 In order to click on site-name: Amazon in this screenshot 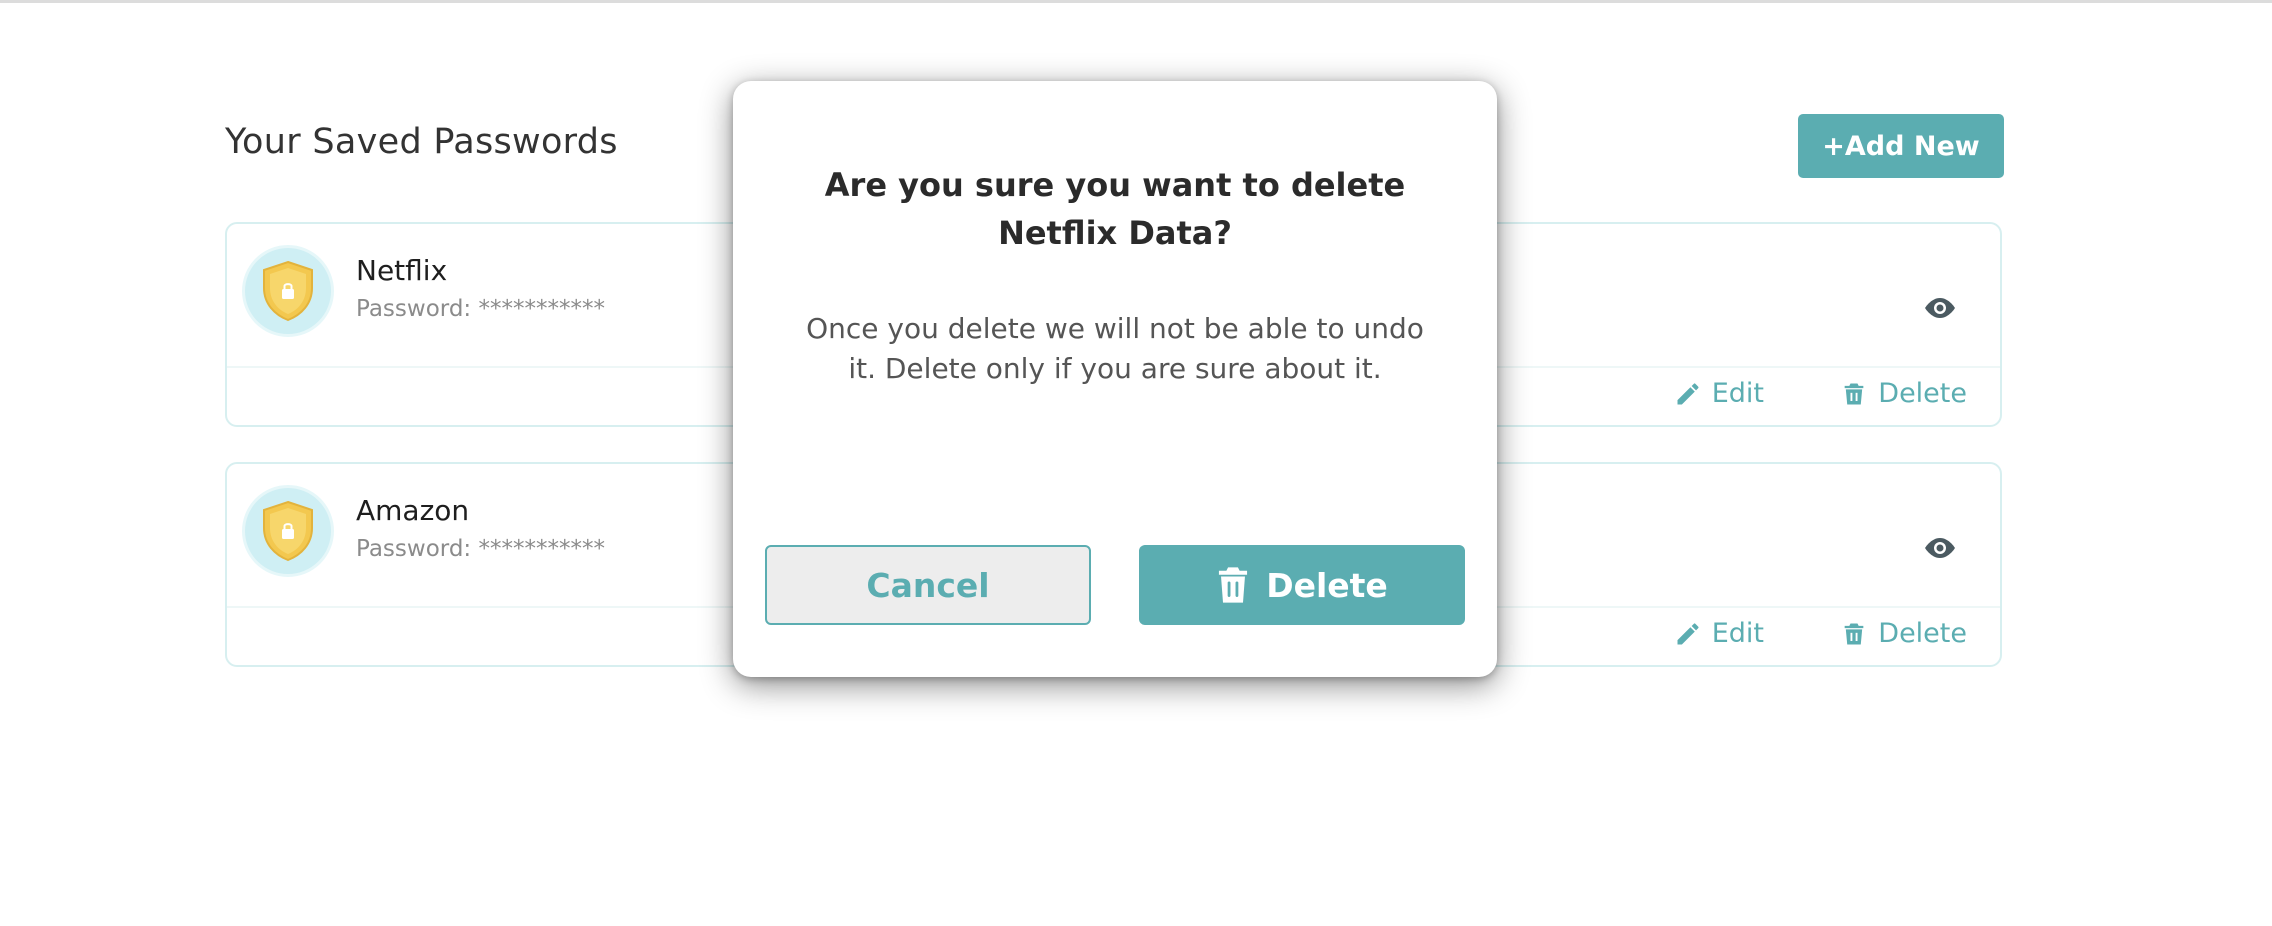, I will do `click(413, 510)`.